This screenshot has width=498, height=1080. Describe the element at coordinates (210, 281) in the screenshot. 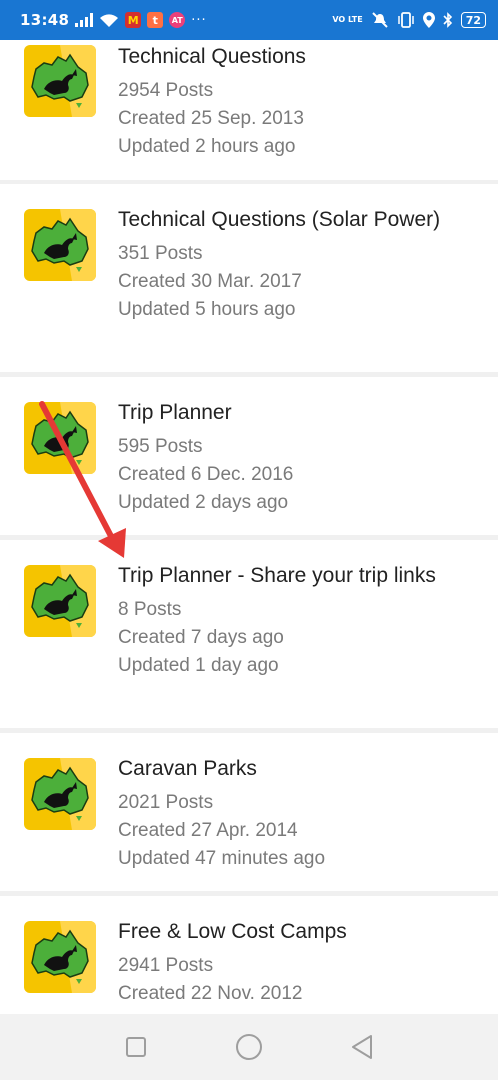

I see `forum-created: Created 30 Mar. 2017` at that location.